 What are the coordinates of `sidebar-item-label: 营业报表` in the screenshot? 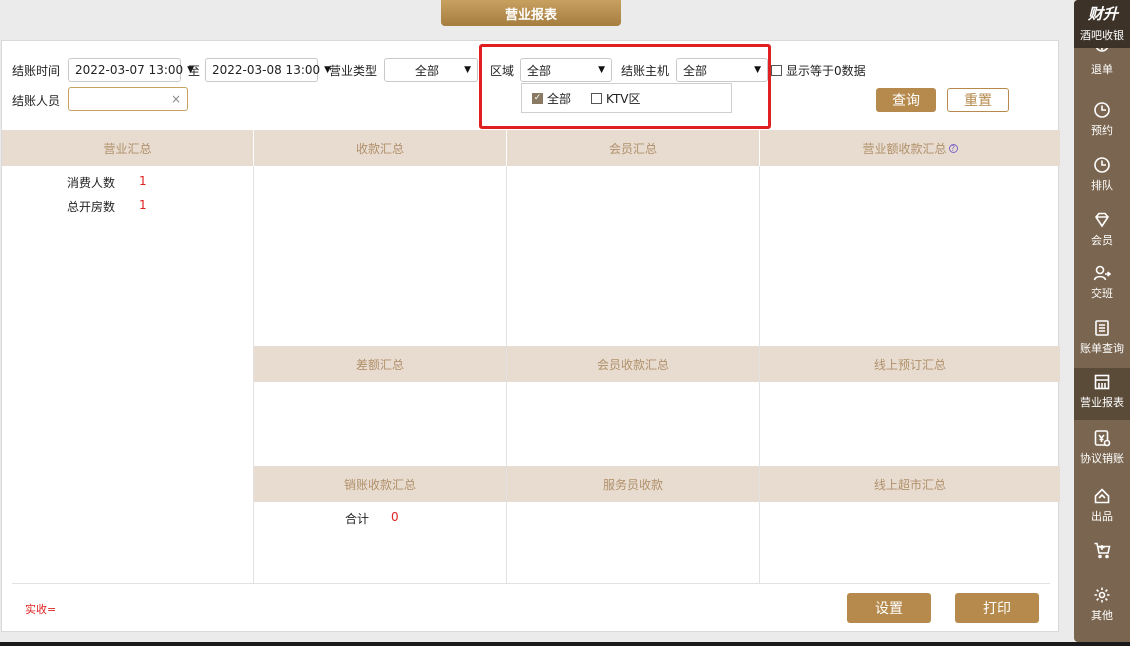 It's located at (1102, 402).